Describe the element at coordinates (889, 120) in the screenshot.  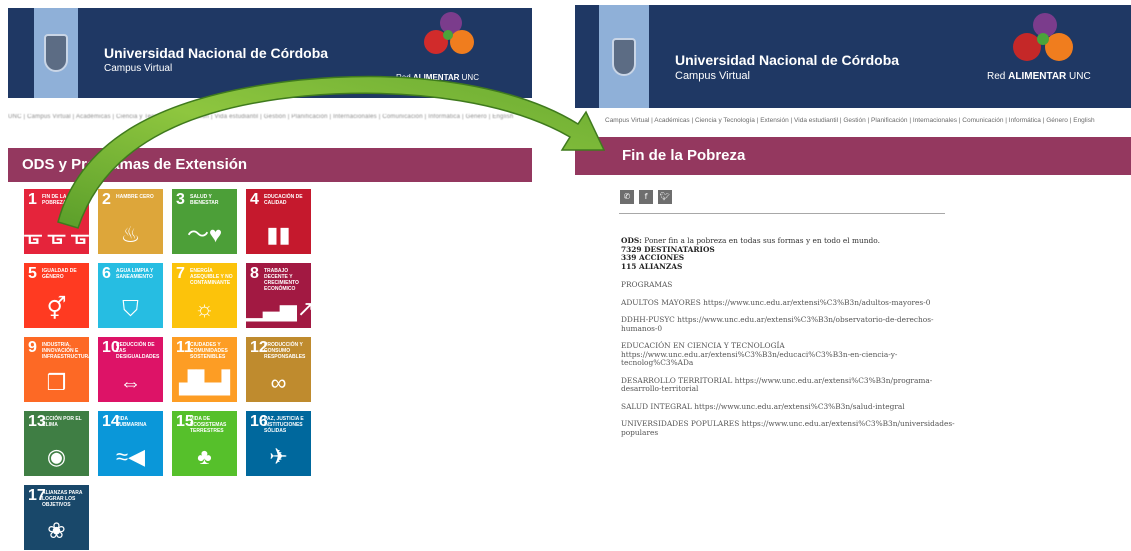
I see `nav-item: Planificación` at that location.